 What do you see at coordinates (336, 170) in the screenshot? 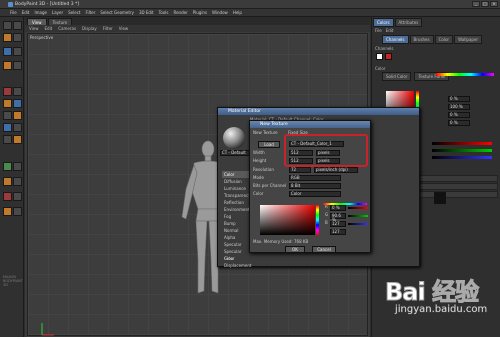
I see `resolution-unit-select: pixels/inch (dpi)` at bounding box center [336, 170].